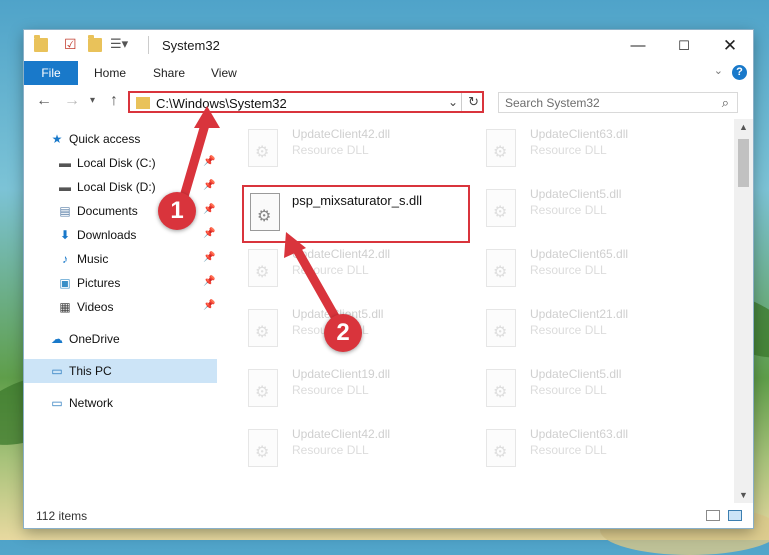  Describe the element at coordinates (120, 259) in the screenshot. I see `sidebar-item-music: ♪ Music 📌` at that location.